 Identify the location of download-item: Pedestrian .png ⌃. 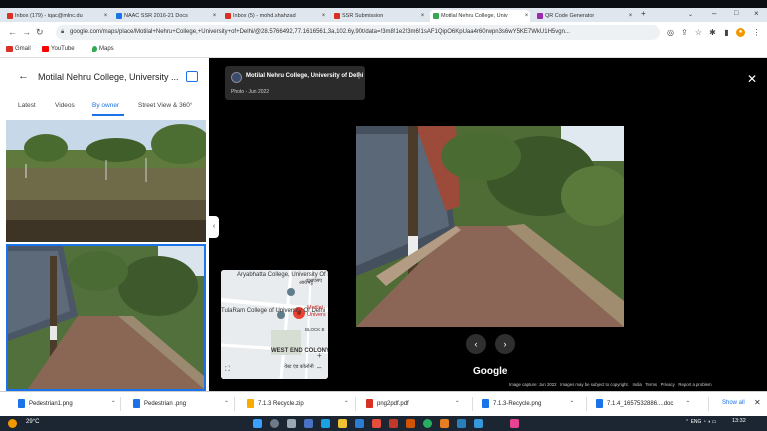
(181, 403).